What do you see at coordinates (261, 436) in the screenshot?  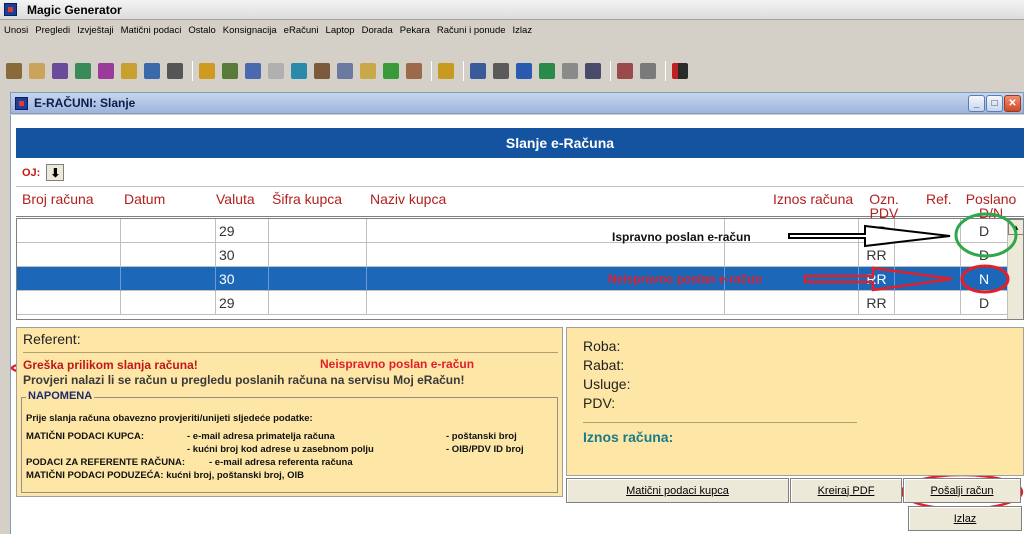 I see `kupac-item-email: - e-mail adresa primatelja računa` at bounding box center [261, 436].